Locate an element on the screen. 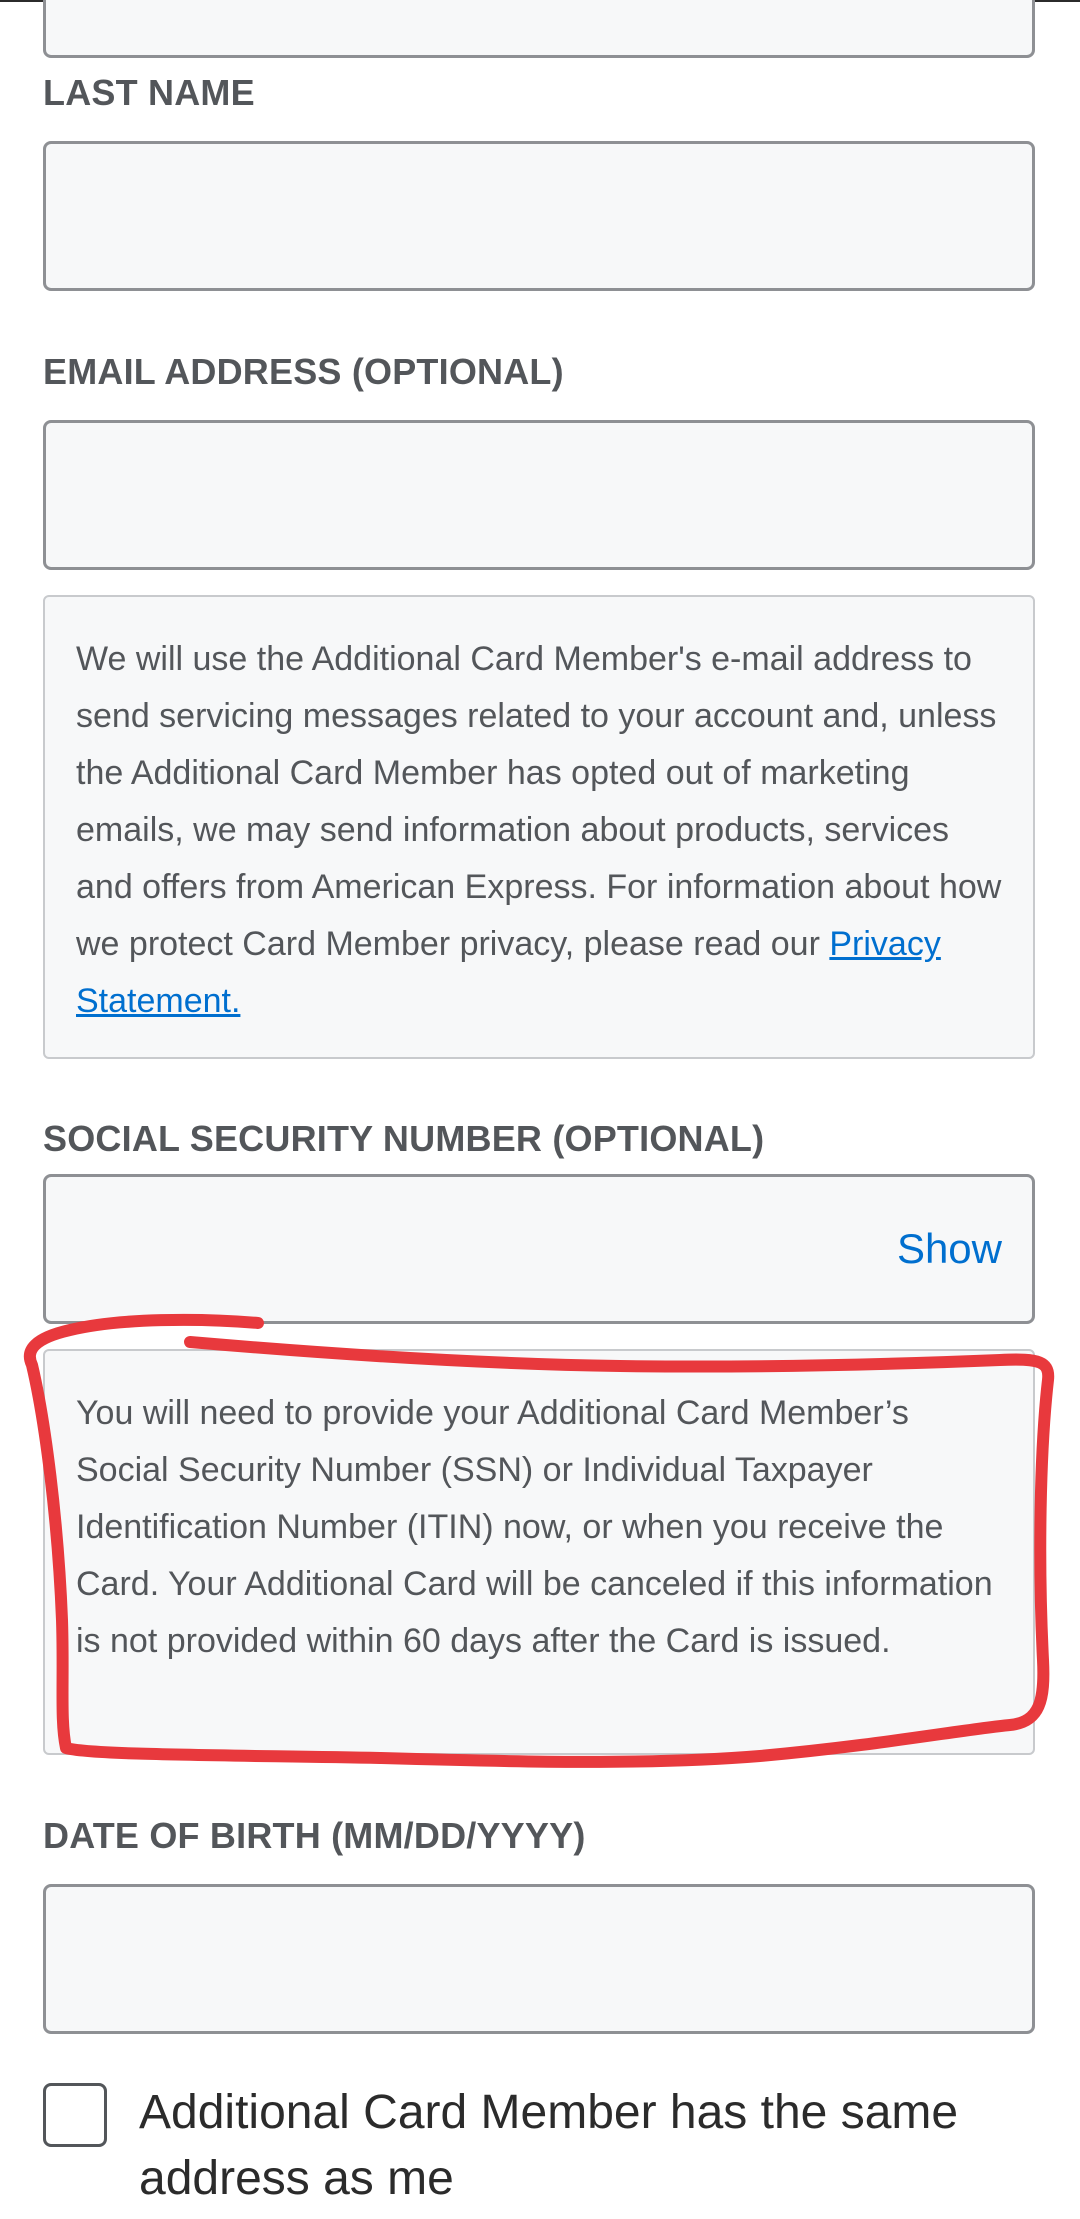  last-name-field is located at coordinates (539, 216).